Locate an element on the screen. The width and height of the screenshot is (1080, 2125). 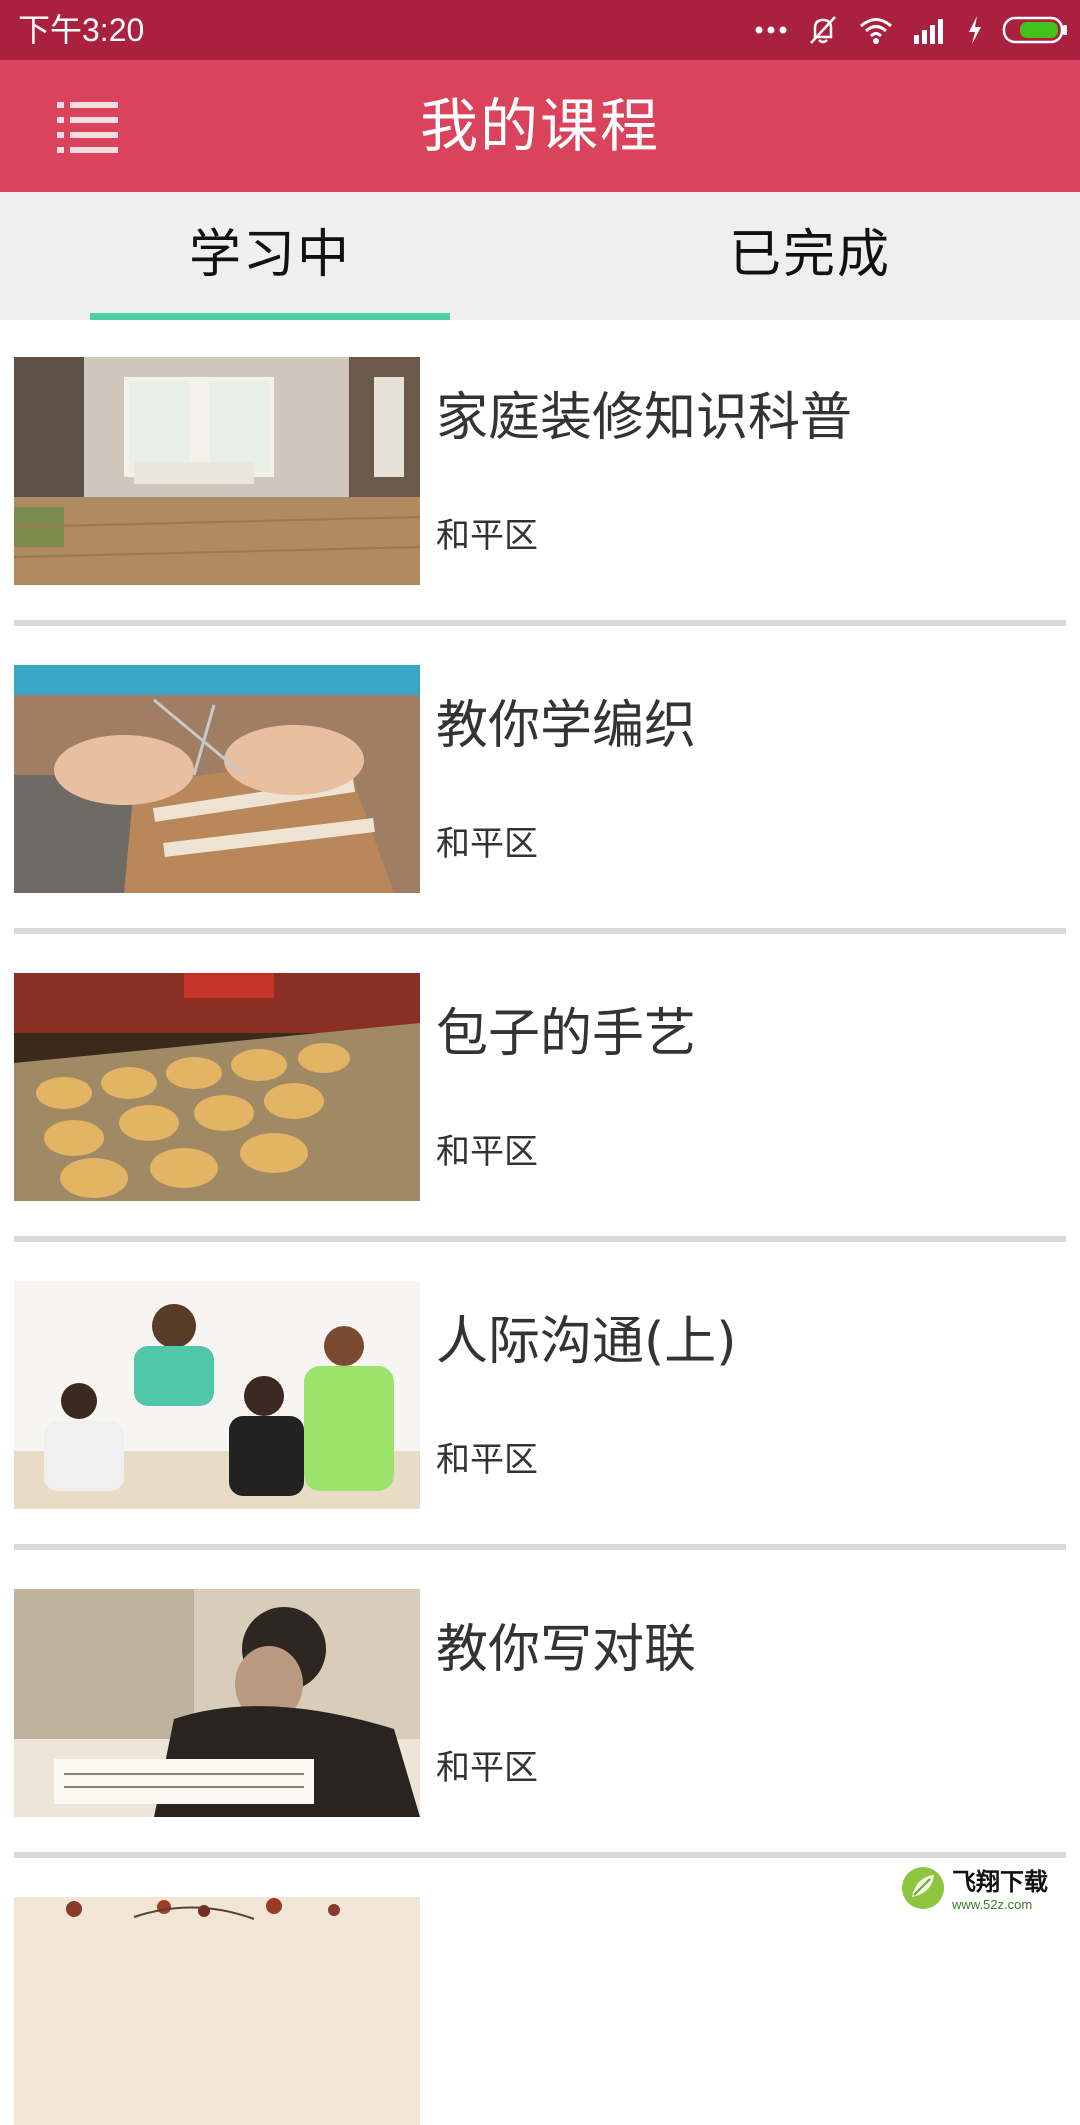
course-title: 教你写对联 is located at coordinates (566, 1650).